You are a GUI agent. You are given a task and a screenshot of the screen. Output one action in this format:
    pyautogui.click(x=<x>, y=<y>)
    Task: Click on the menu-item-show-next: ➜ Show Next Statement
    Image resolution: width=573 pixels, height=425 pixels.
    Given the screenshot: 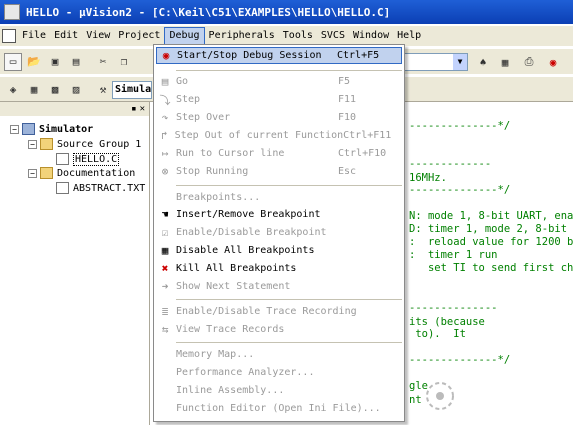 What is the action you would take?
    pyautogui.click(x=279, y=286)
    